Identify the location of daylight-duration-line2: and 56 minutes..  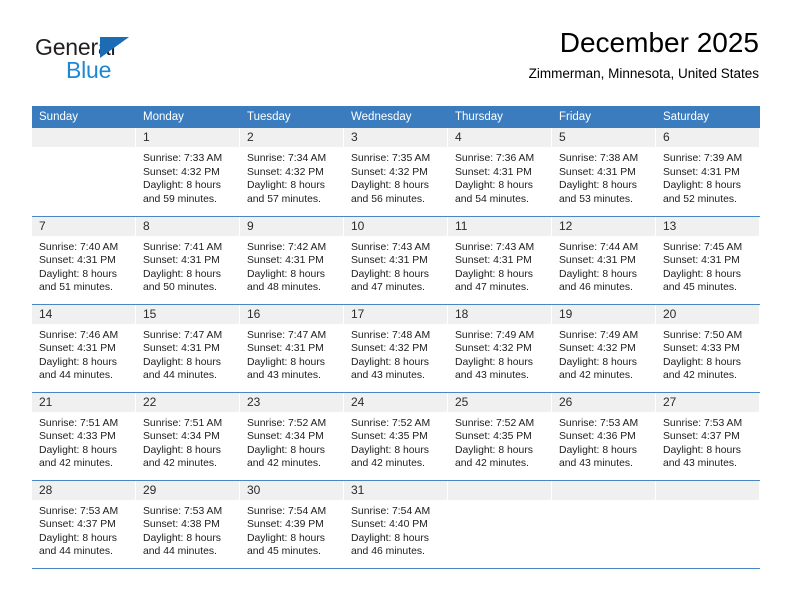
(388, 199).